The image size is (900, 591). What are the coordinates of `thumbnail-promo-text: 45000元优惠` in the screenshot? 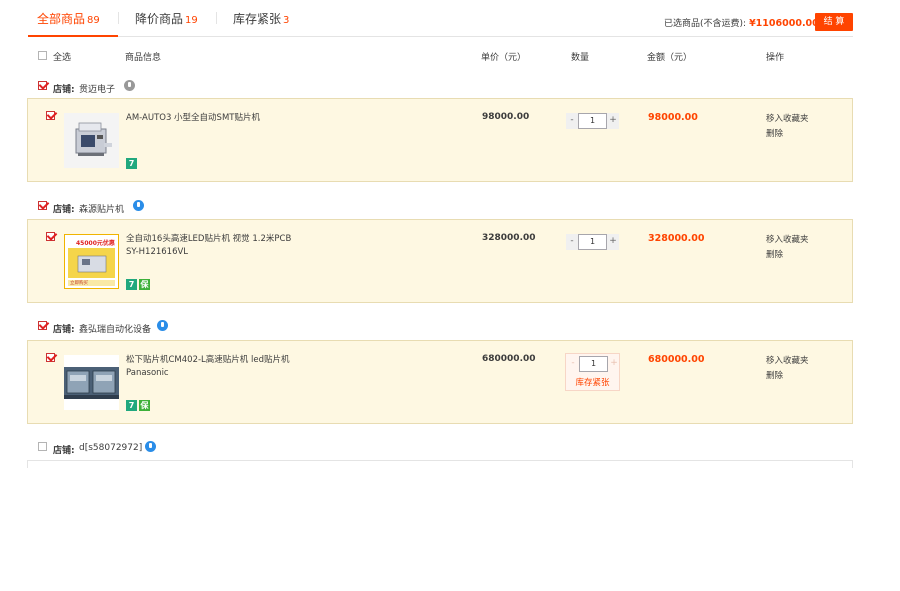 It's located at (95, 243).